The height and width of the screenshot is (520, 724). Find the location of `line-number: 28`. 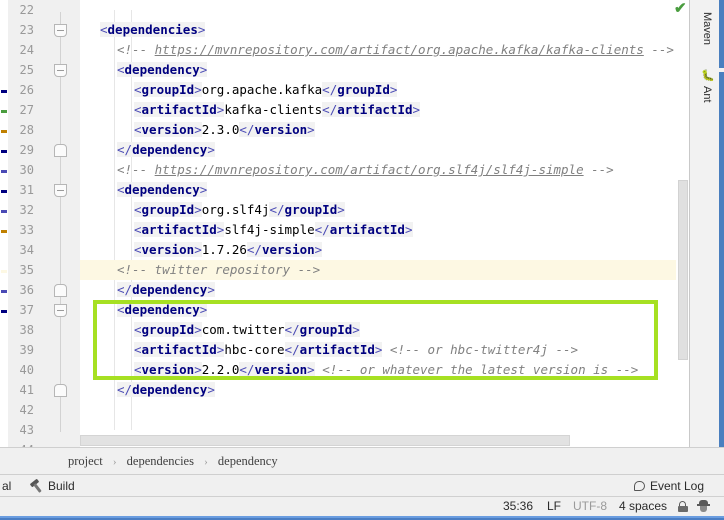

line-number: 28 is located at coordinates (26, 130).